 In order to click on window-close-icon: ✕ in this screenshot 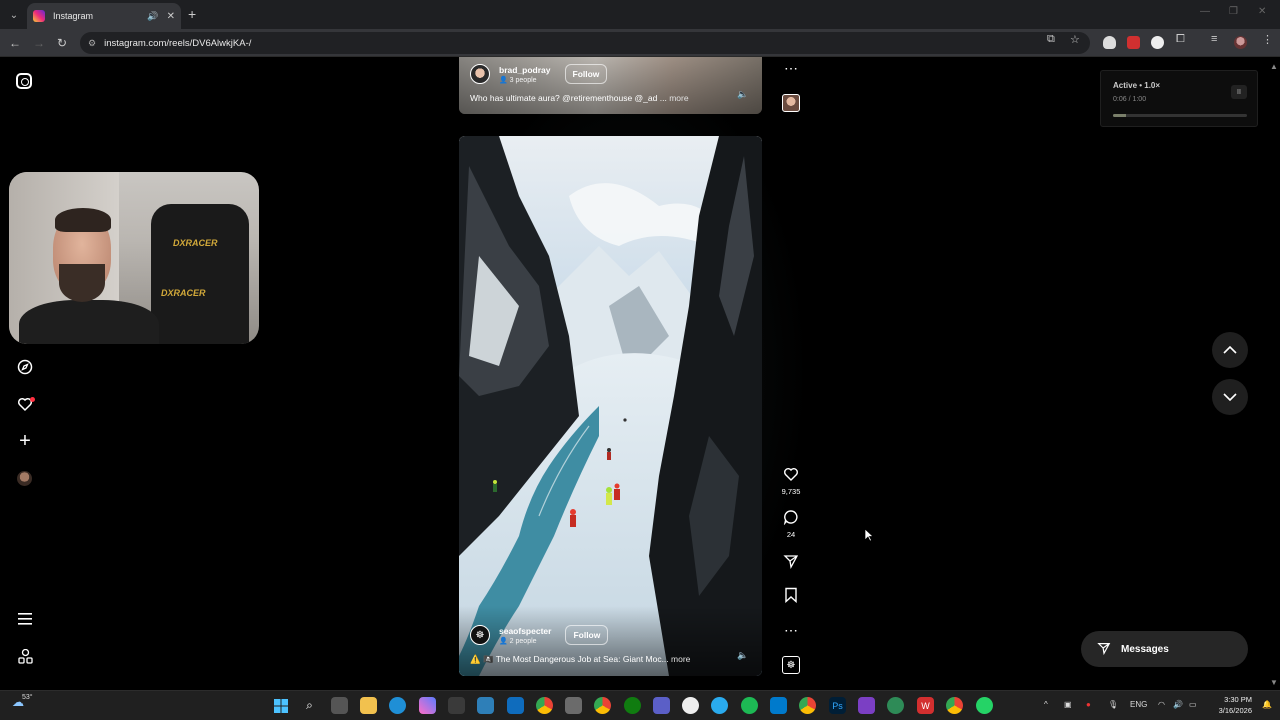, I will do `click(1262, 11)`.